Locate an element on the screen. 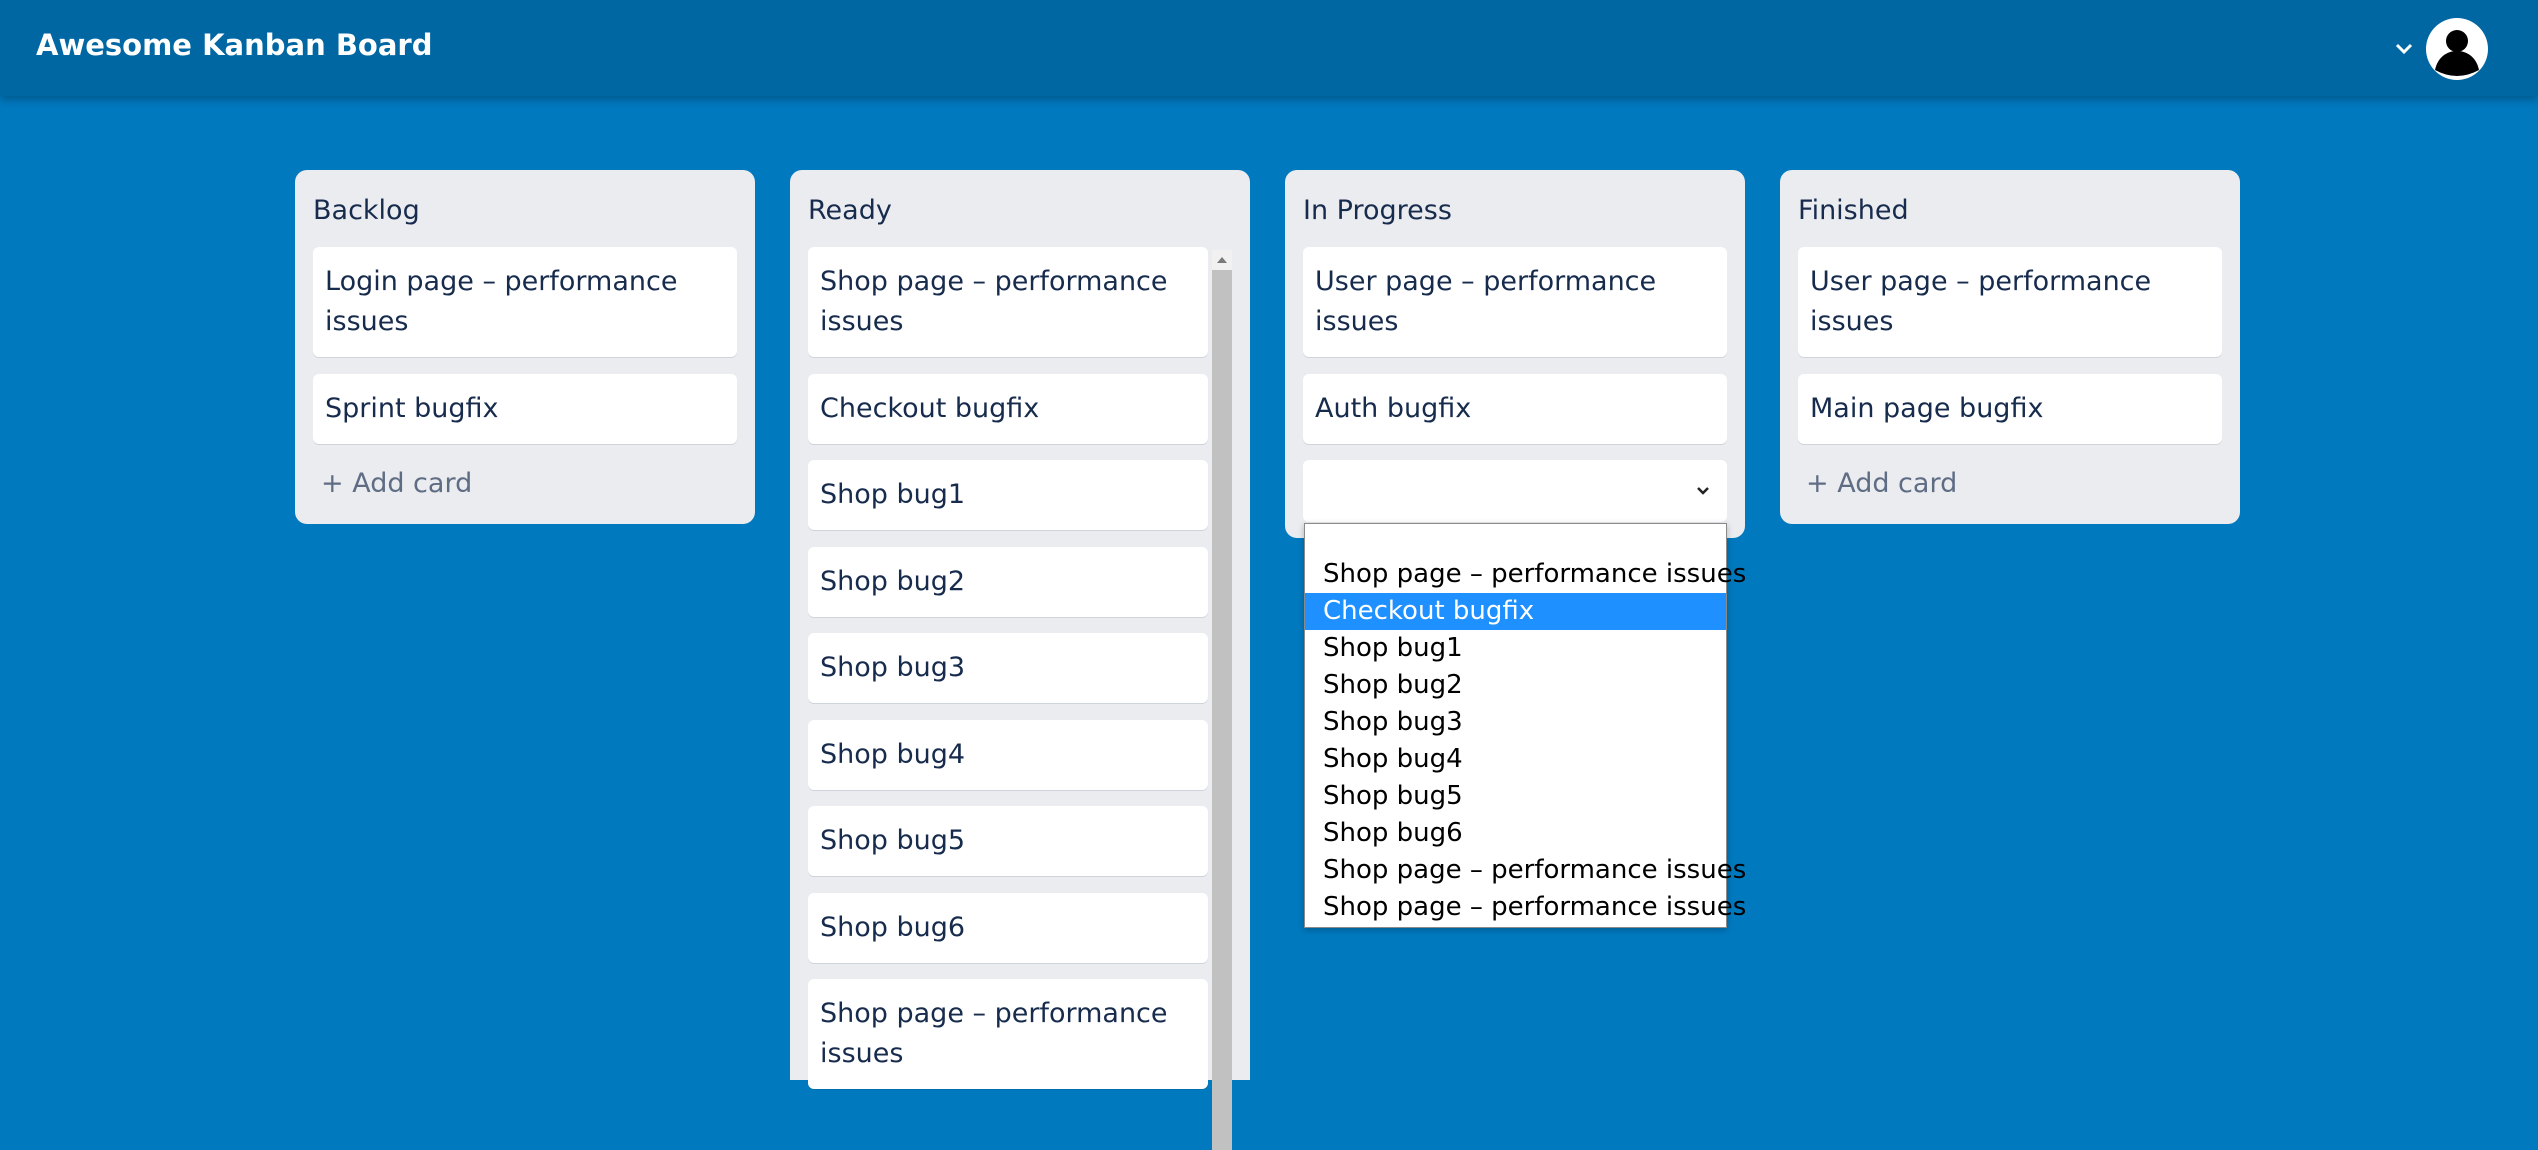  card: Checkout bugfix is located at coordinates (1008, 409).